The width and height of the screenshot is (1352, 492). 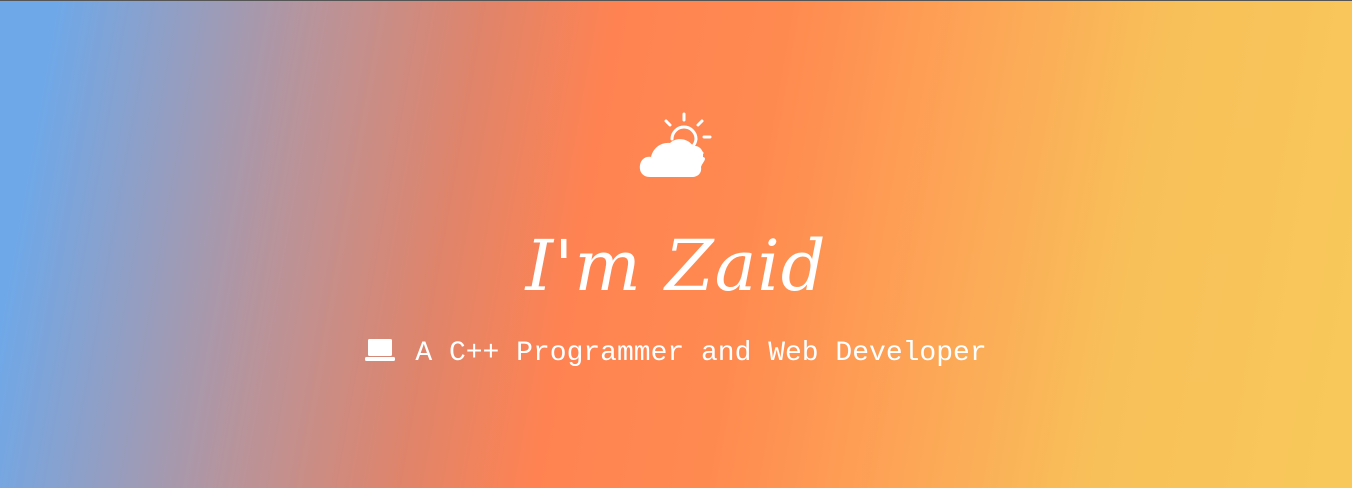 What do you see at coordinates (701, 353) in the screenshot?
I see `subtitle-text: A C++ Programmer and Web Developer` at bounding box center [701, 353].